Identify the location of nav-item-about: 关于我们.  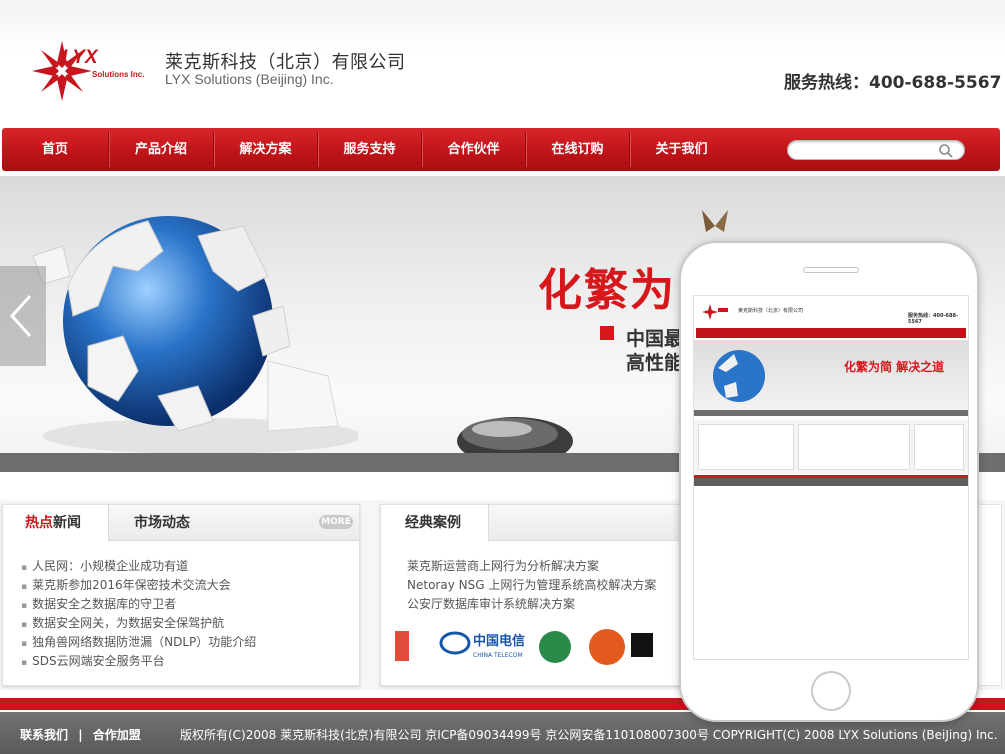
(681, 149).